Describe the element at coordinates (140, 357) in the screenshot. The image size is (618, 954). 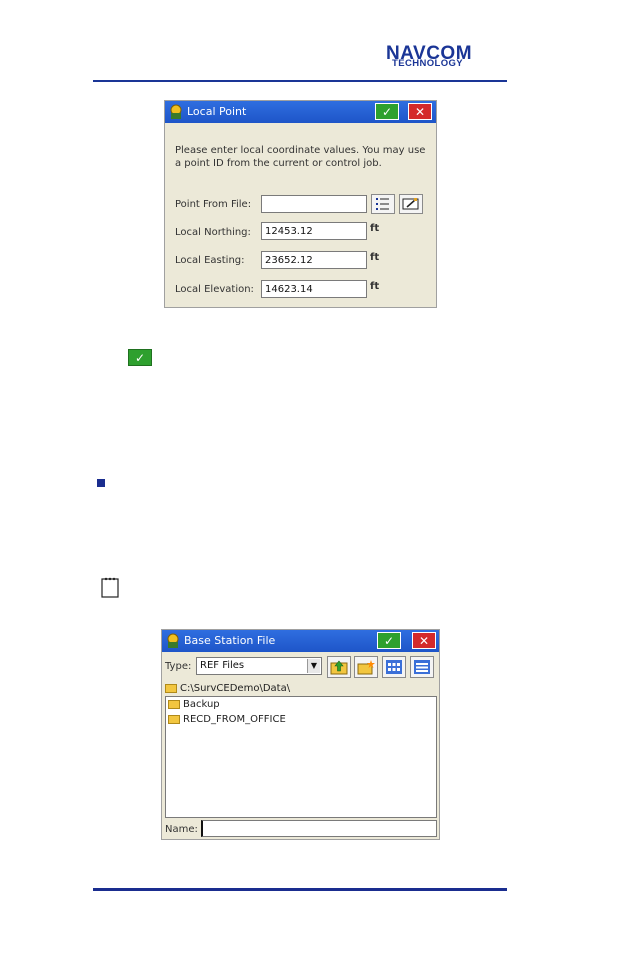
I see `ok-check-icon: ✓` at that location.